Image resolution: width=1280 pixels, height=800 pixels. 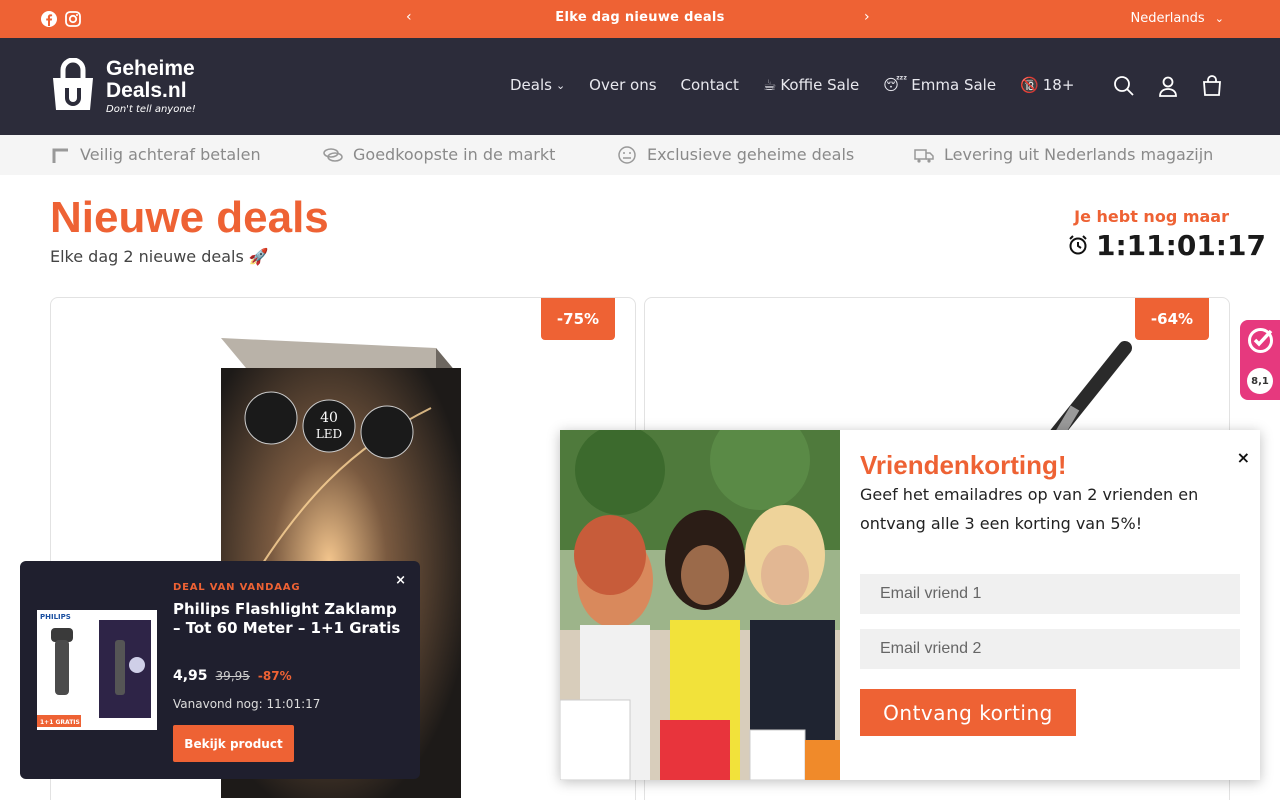 What do you see at coordinates (1167, 18) in the screenshot?
I see `language-label: Nederlands` at bounding box center [1167, 18].